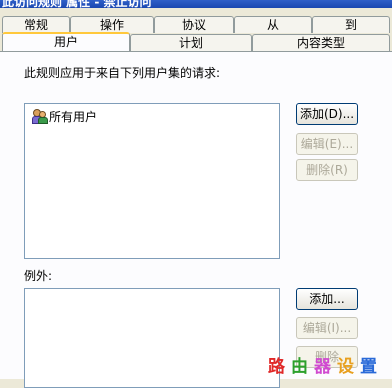 The image size is (392, 388). What do you see at coordinates (325, 367) in the screenshot?
I see `watermark: 路由器设置` at bounding box center [325, 367].